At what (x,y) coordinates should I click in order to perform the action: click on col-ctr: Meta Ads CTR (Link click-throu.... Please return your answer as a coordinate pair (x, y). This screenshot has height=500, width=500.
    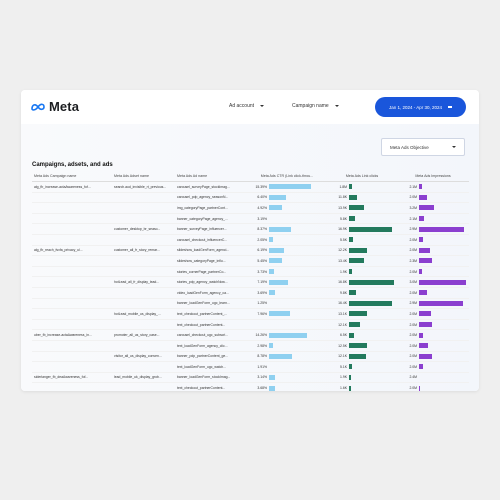
    Looking at the image, I should click on (287, 176).